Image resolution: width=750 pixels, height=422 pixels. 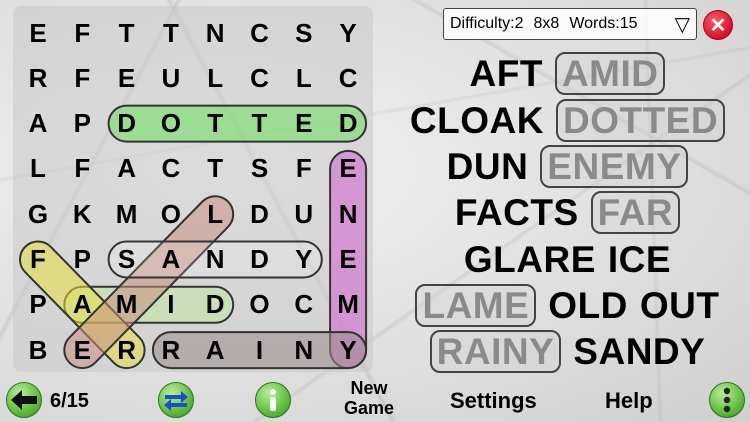 I want to click on target-word: FACTS, so click(x=516, y=212).